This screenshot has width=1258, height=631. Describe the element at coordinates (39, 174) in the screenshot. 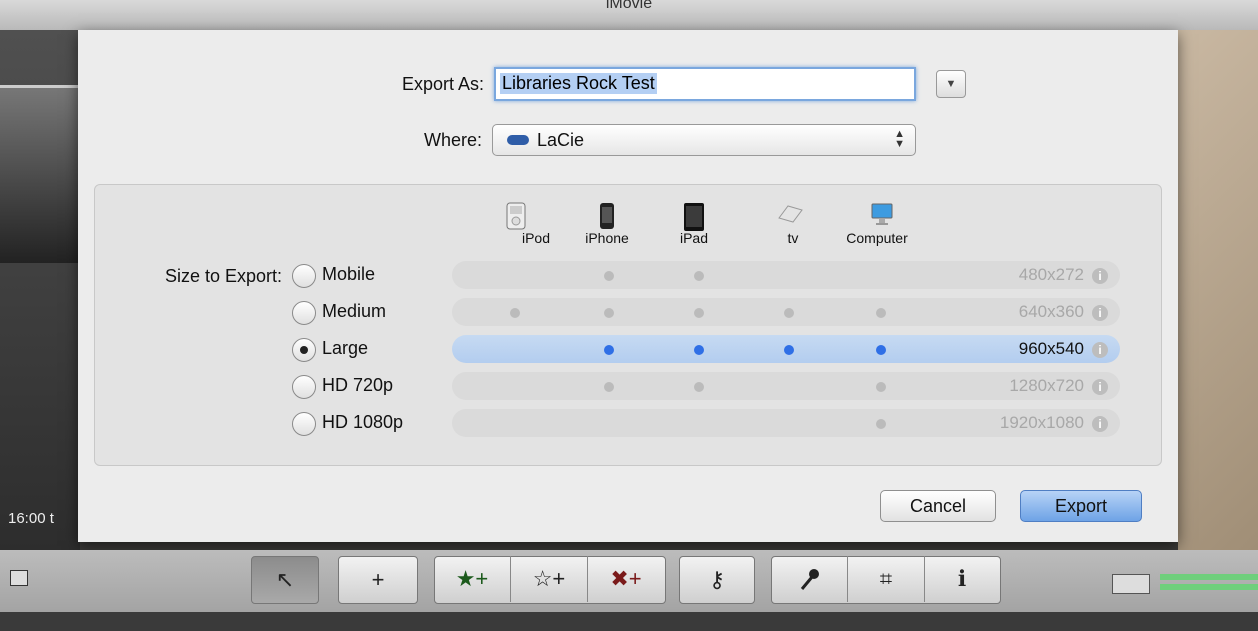

I see `background-thumbnail` at that location.